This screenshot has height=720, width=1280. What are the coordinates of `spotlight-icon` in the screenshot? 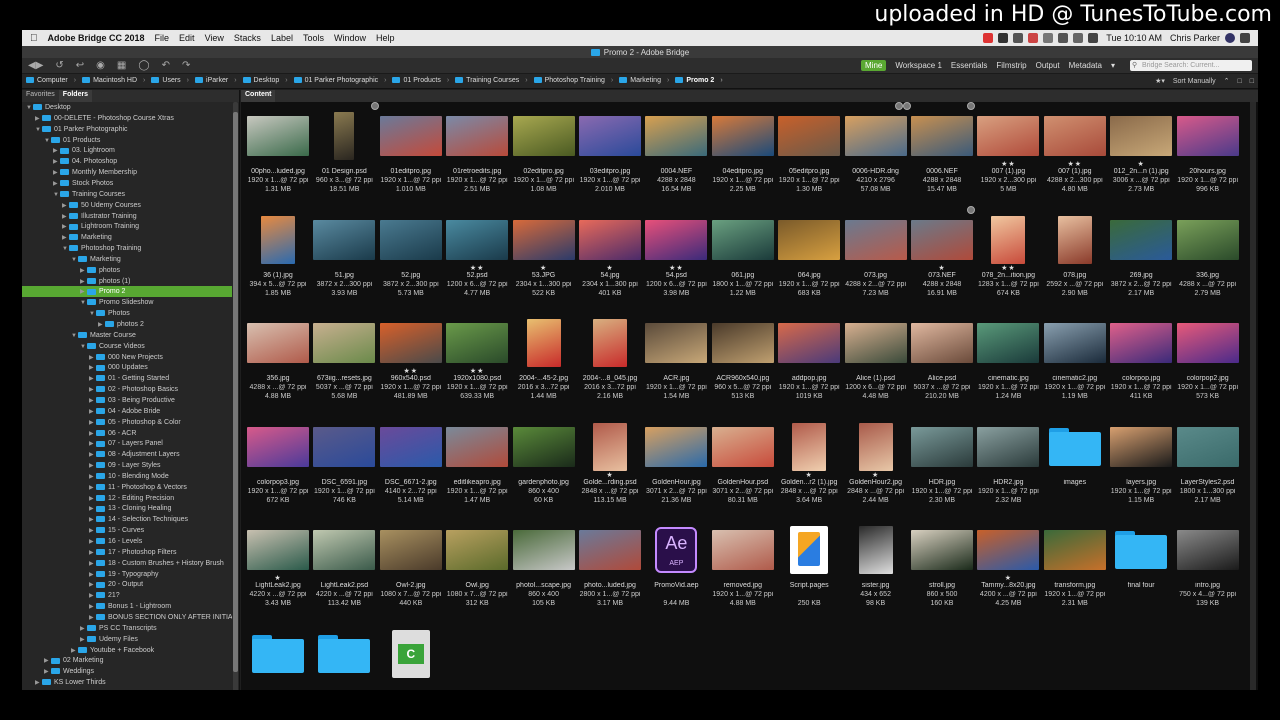 It's located at (1230, 38).